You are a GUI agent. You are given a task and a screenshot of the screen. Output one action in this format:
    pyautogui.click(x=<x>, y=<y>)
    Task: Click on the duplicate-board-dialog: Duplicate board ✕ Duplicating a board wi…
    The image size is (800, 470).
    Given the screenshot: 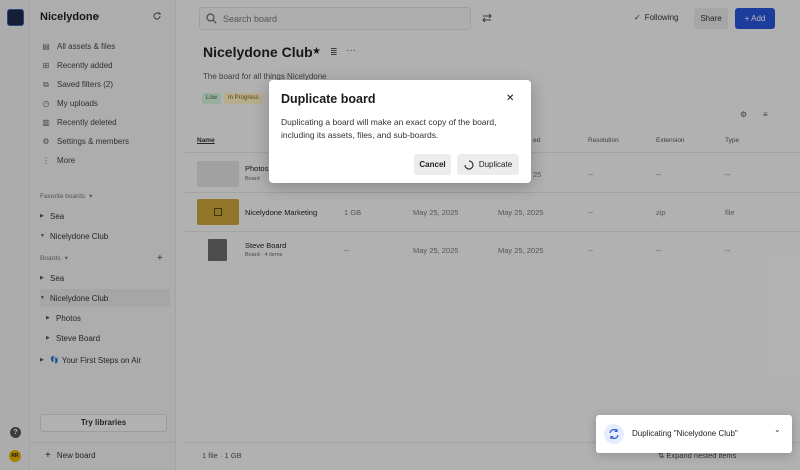 What is the action you would take?
    pyautogui.click(x=400, y=131)
    